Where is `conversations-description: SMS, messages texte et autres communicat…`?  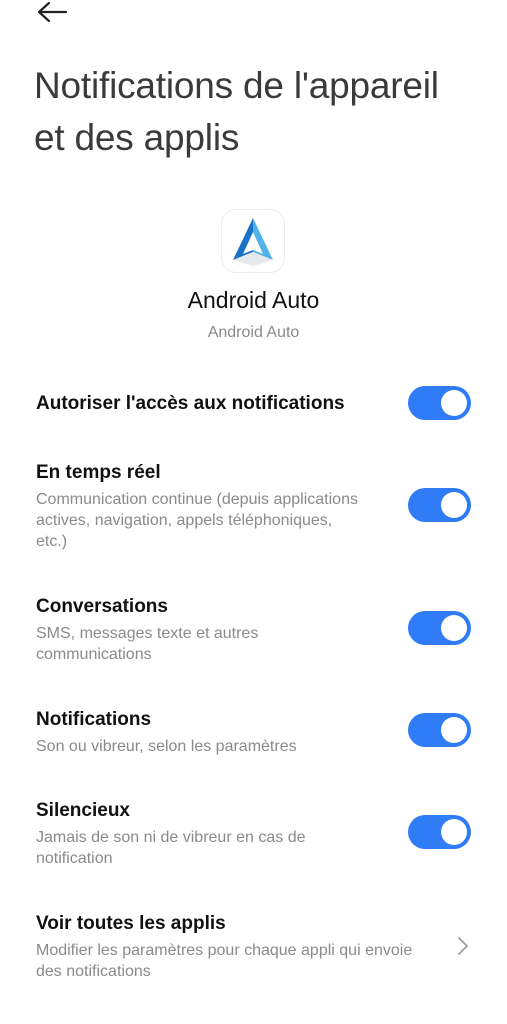
conversations-description: SMS, messages texte et autres communicat… is located at coordinates (147, 644).